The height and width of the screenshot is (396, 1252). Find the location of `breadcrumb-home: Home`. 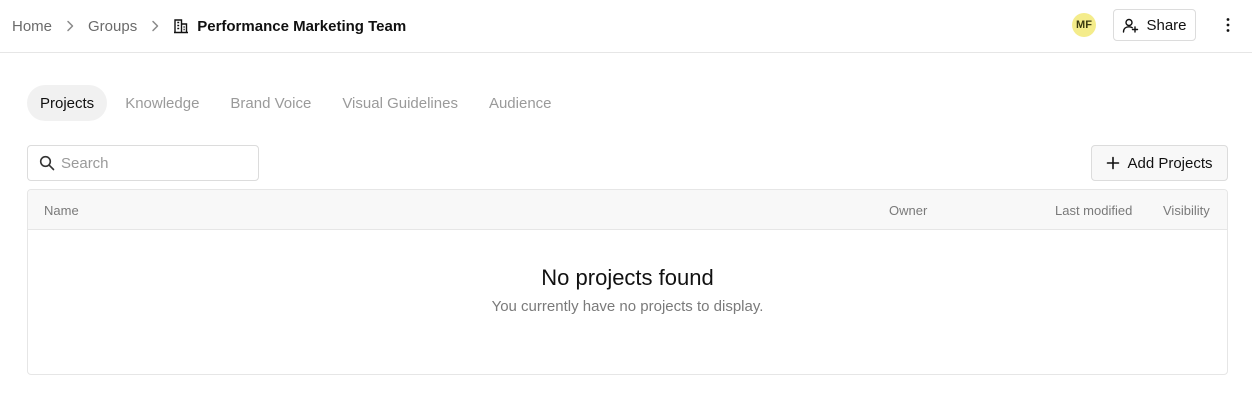

breadcrumb-home: Home is located at coordinates (32, 26).